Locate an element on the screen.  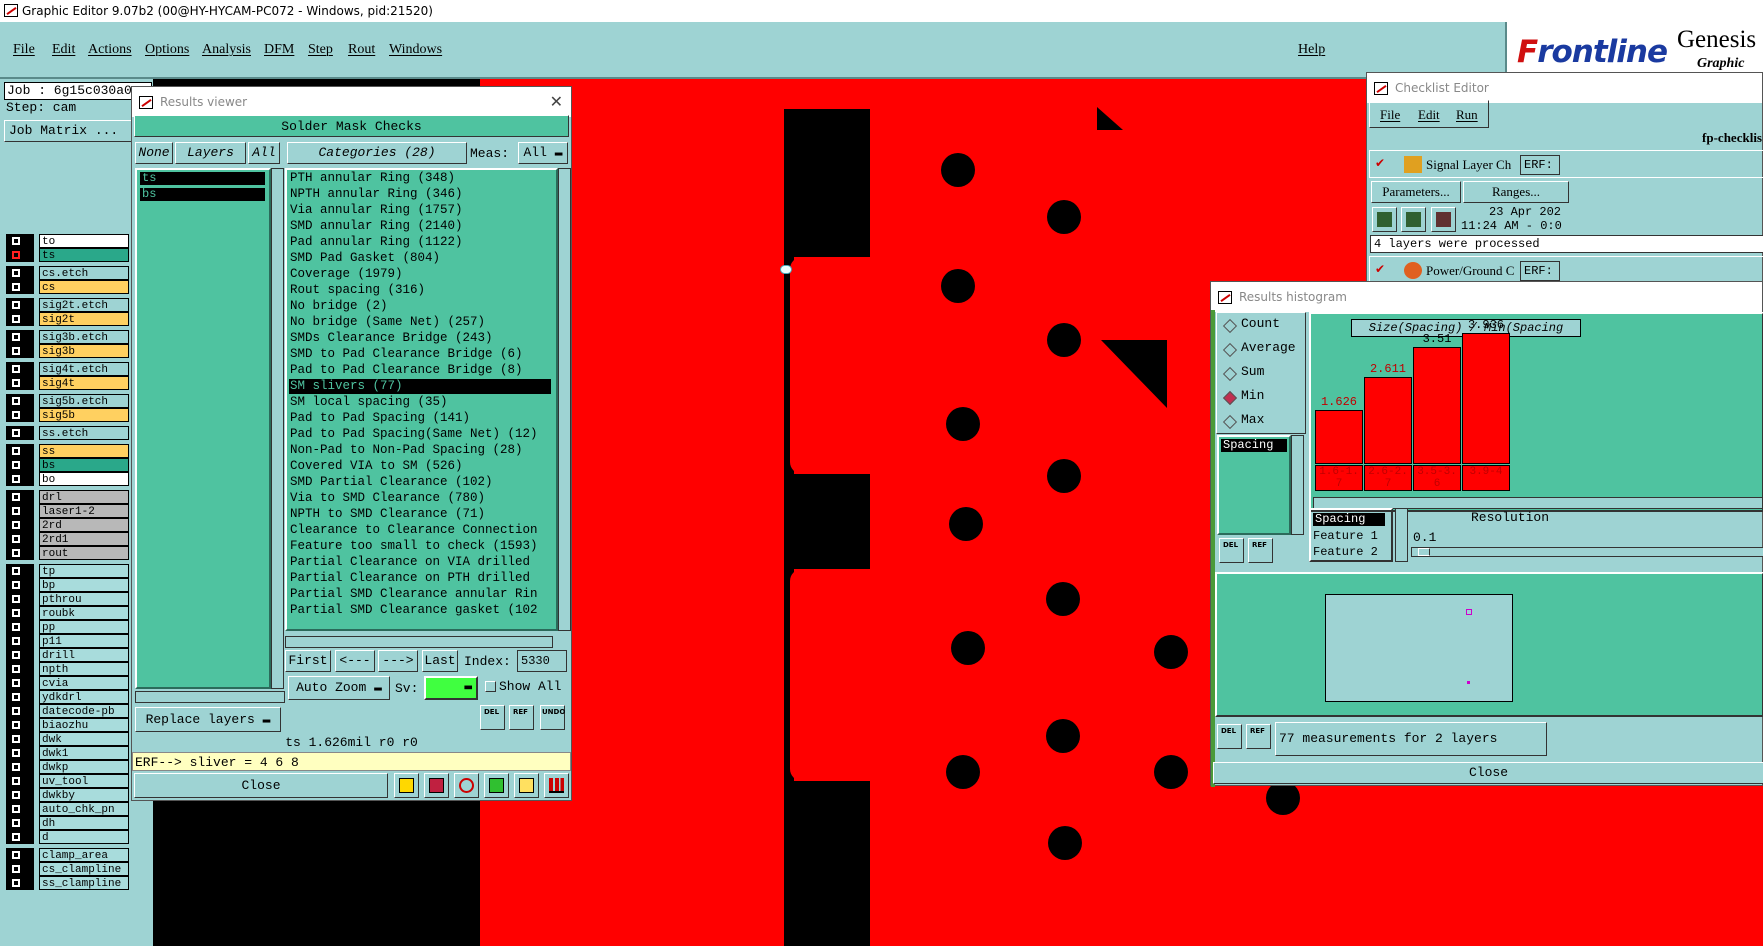
category-item: Partial SMD Clearance annular Rin is located at coordinates (420, 594).